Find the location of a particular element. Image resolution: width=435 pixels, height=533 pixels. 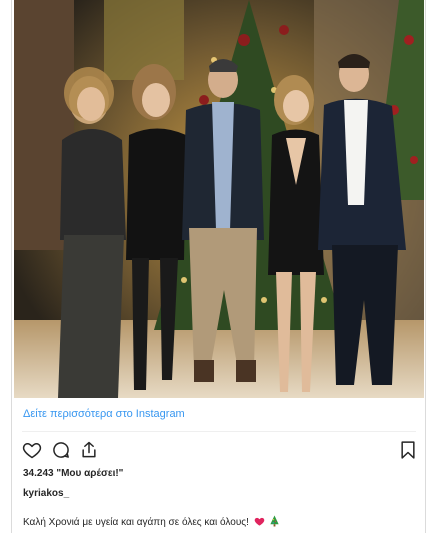

share-icon is located at coordinates (89, 450).